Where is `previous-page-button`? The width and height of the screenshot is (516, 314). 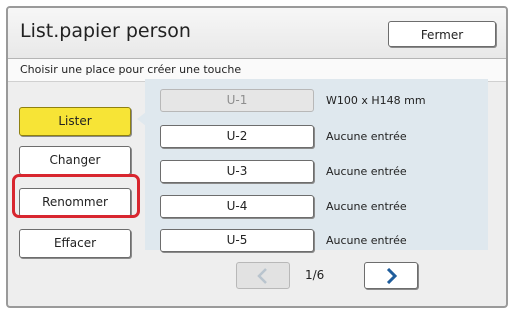 previous-page-button is located at coordinates (263, 275).